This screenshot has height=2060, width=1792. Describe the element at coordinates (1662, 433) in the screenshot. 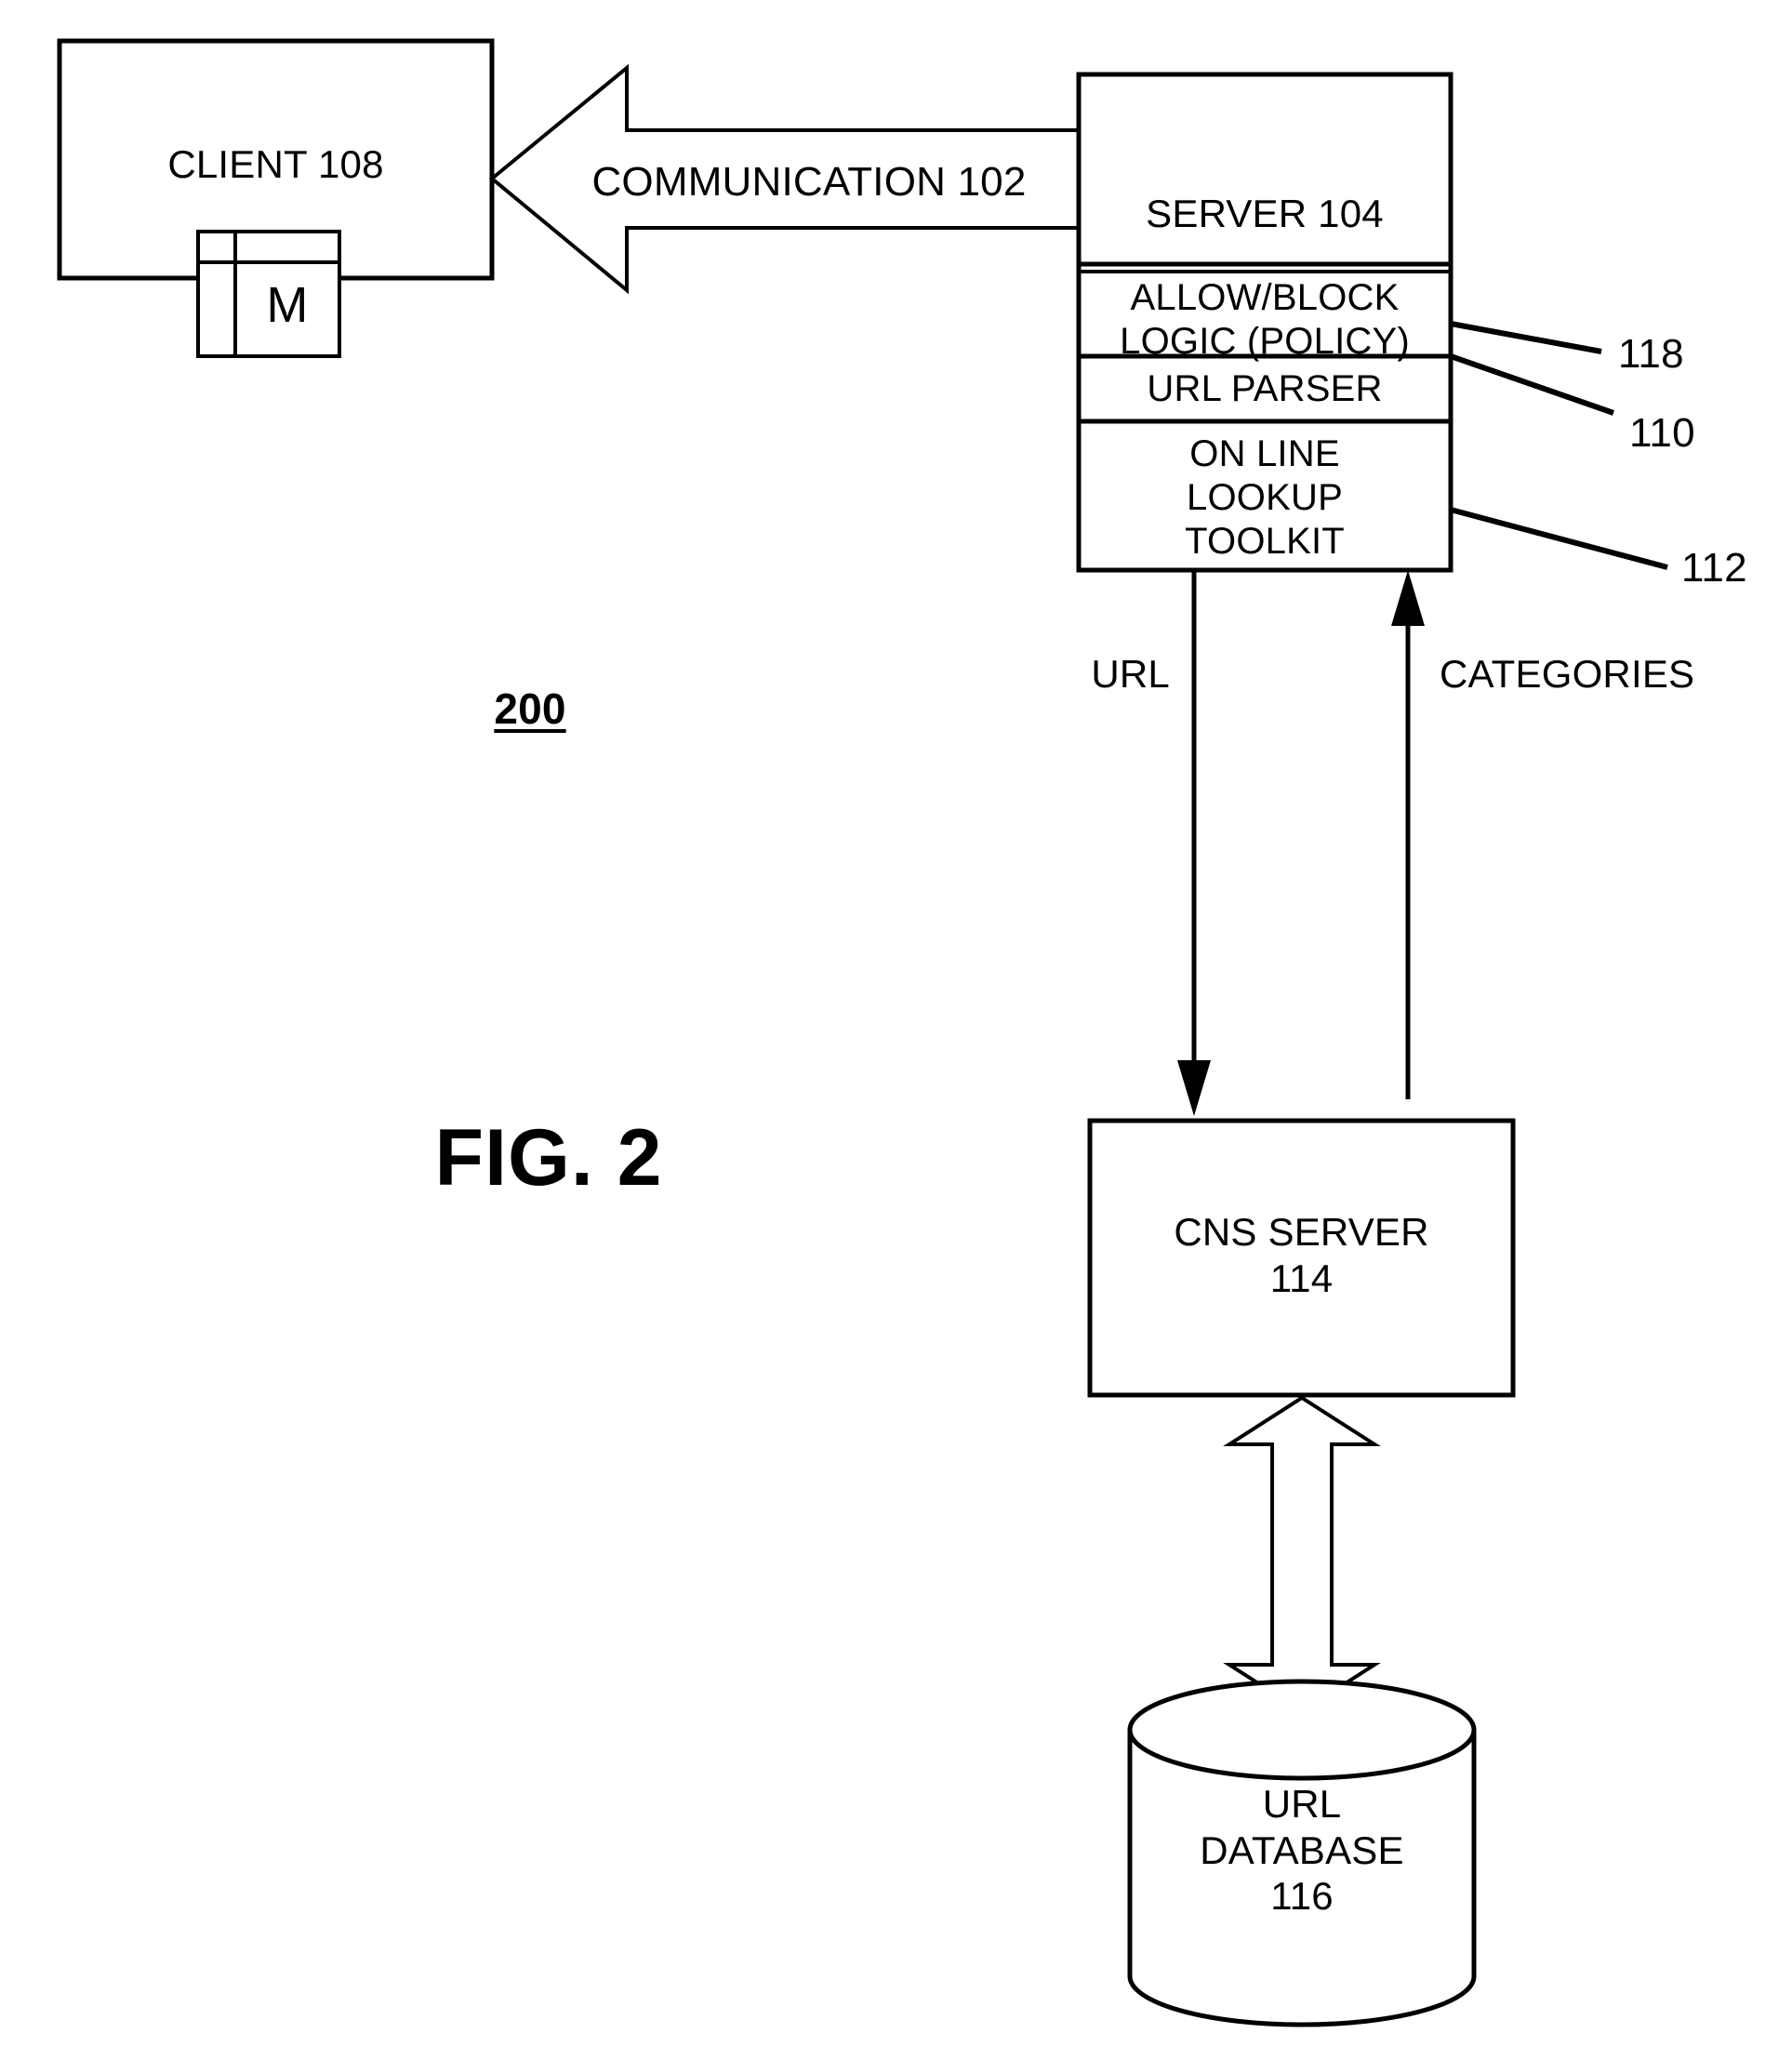

I see `reference-numeral-110: 110` at that location.